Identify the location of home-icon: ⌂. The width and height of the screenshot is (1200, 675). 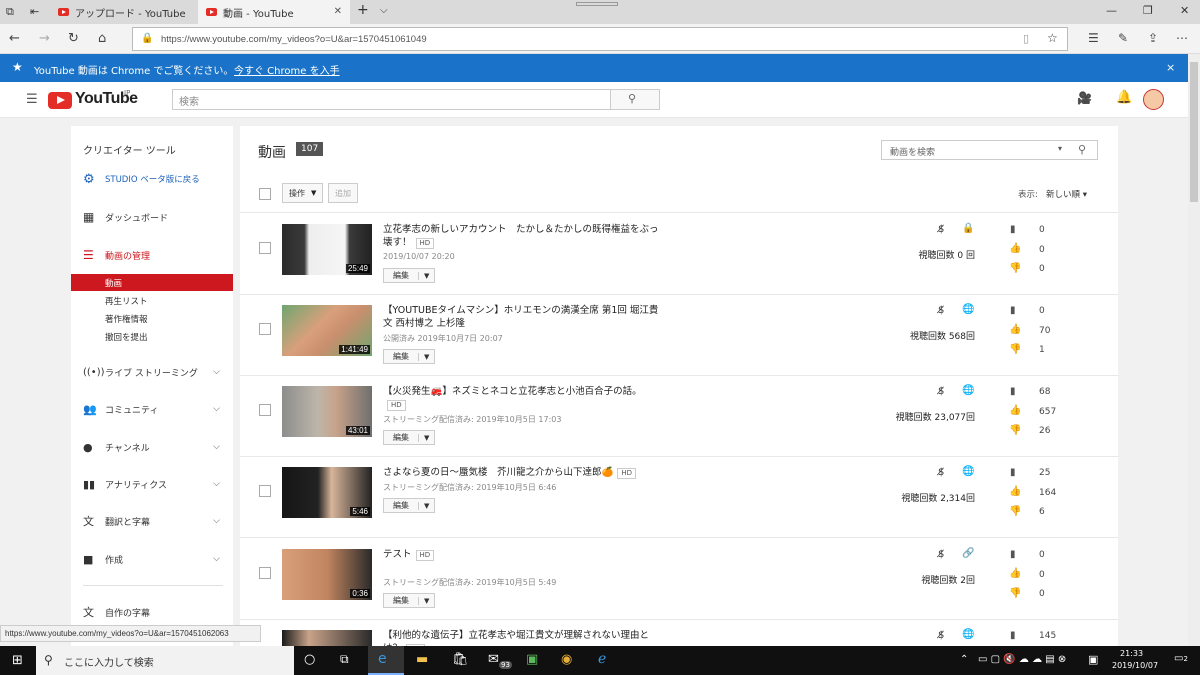
(102, 38).